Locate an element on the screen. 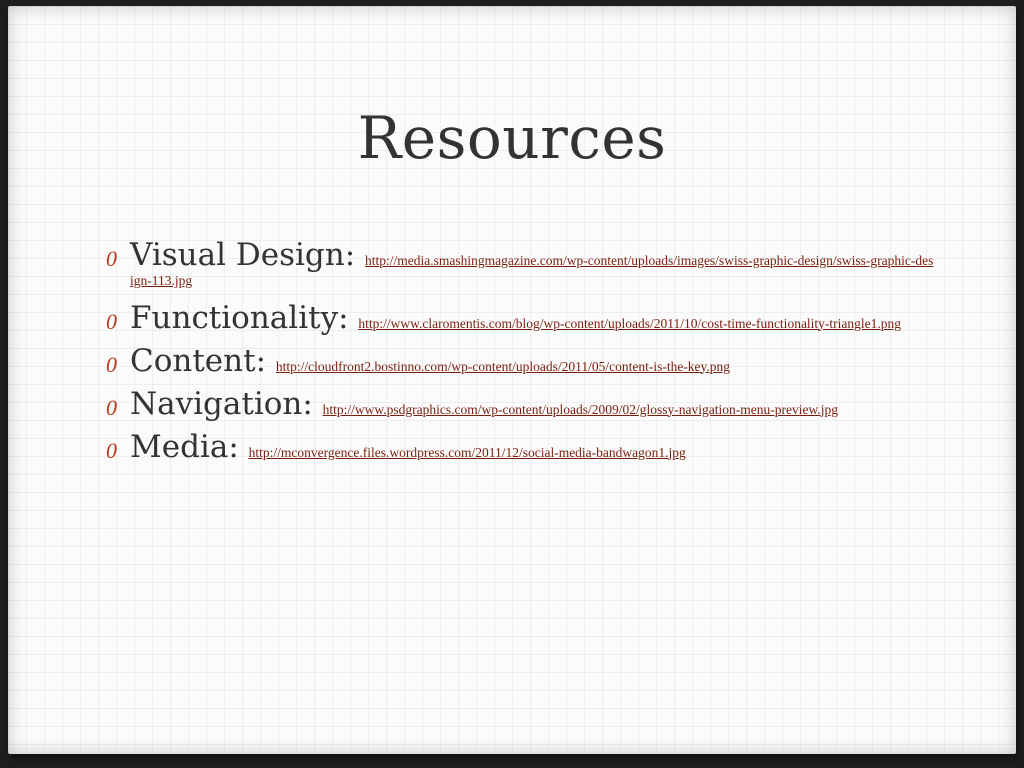 The height and width of the screenshot is (768, 1024). item-label: Navigation: is located at coordinates (226, 403).